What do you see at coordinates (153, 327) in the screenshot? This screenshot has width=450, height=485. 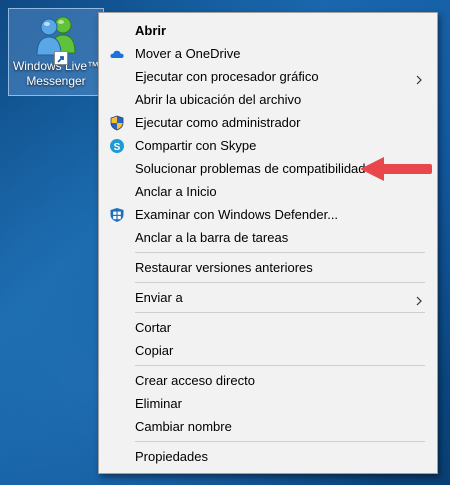 I see `menu-item-label: Cortar` at bounding box center [153, 327].